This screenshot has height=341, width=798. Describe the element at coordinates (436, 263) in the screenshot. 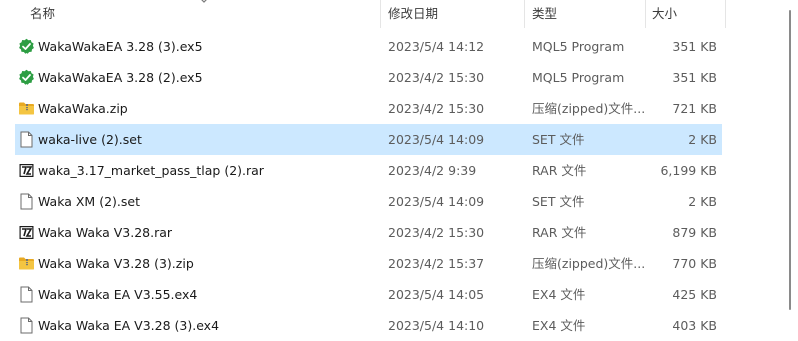

I see `file-modified-date: 2023/4/2 15:37` at that location.